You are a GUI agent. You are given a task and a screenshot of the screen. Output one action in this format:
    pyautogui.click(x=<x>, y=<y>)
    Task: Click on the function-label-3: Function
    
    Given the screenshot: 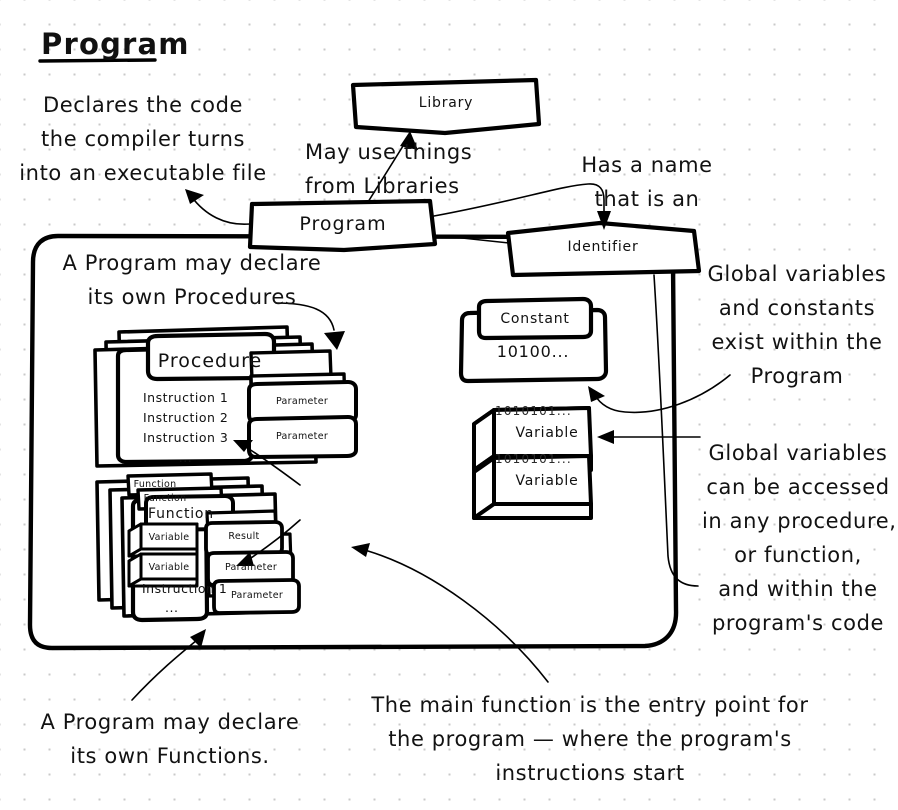 What is the action you would take?
    pyautogui.click(x=155, y=484)
    